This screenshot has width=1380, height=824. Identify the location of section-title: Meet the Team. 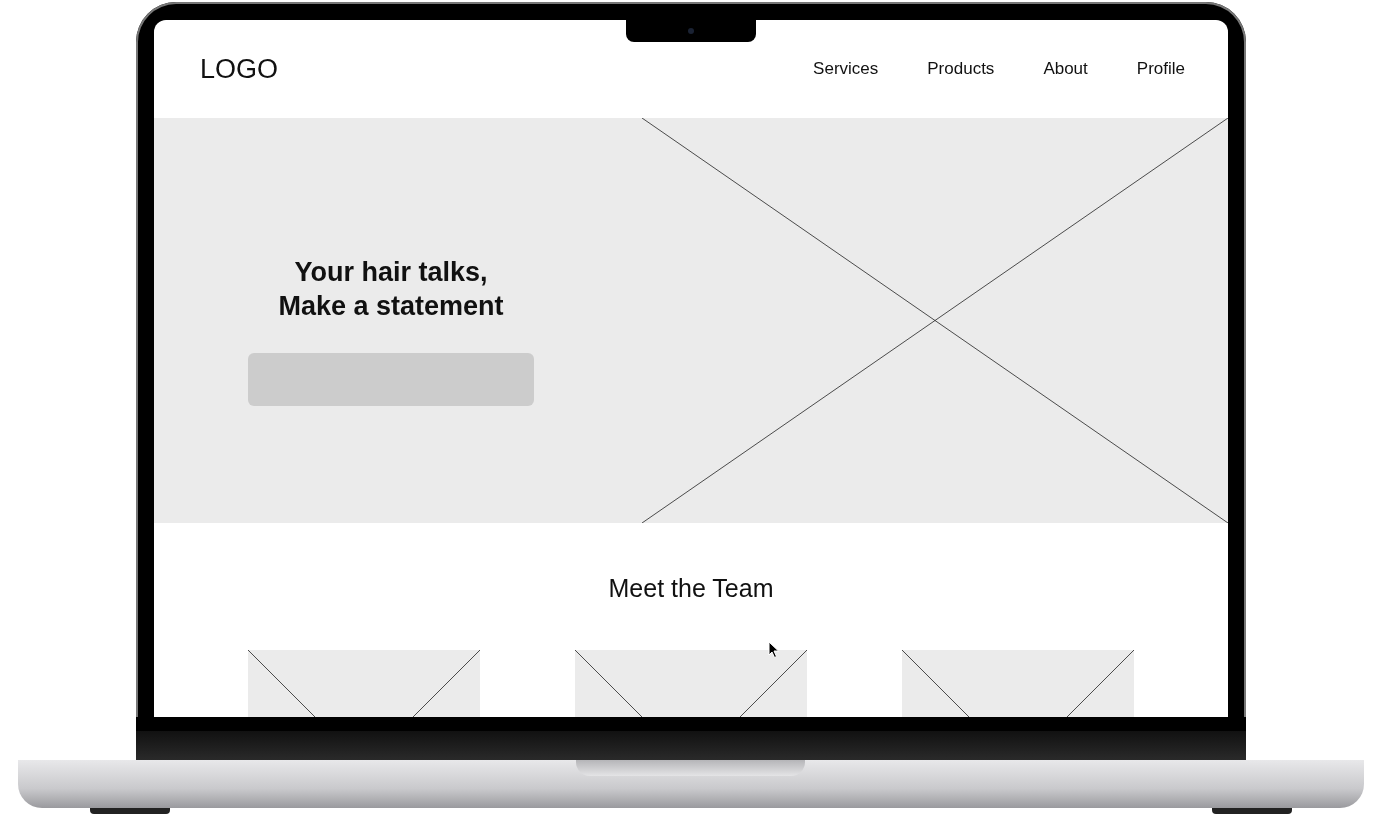
(691, 588).